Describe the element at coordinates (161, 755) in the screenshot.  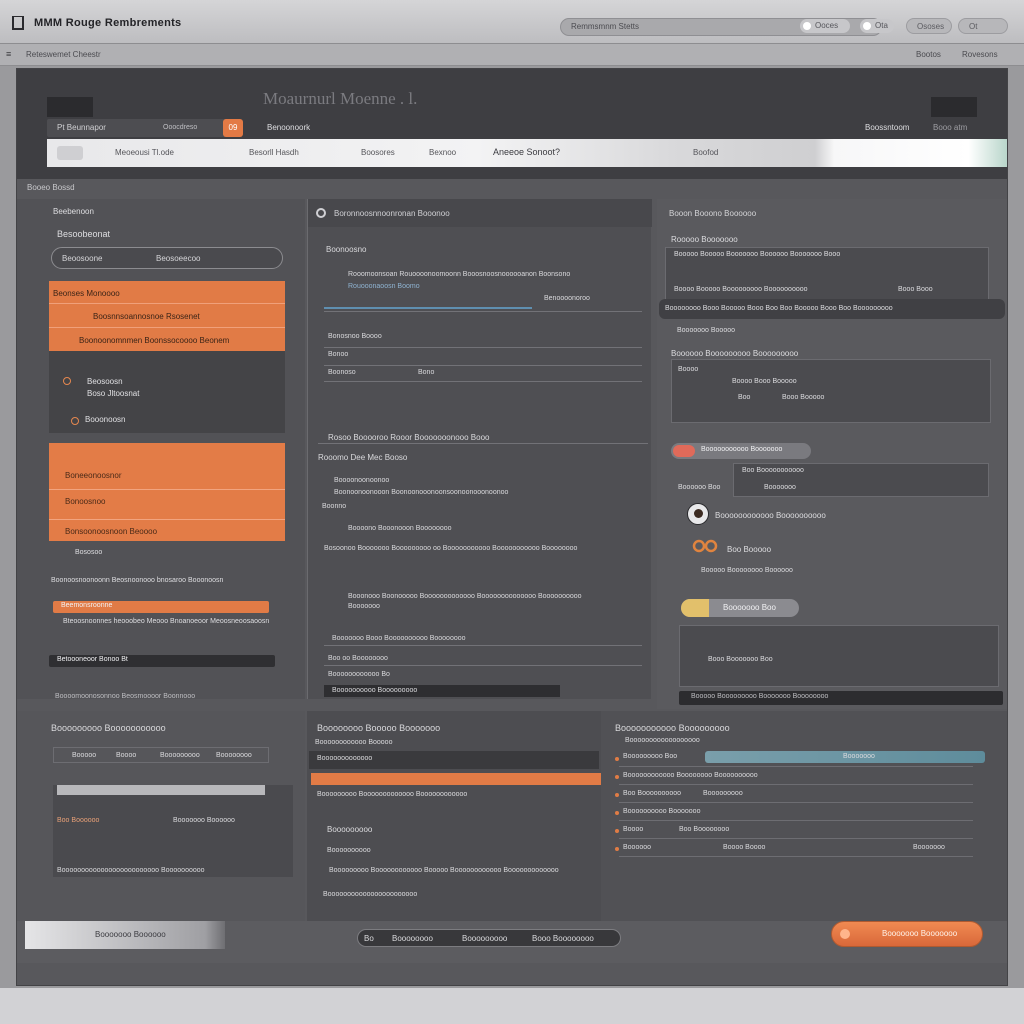
I see `field-row: Booooo Boooo Booooooooo Boooooooo` at that location.